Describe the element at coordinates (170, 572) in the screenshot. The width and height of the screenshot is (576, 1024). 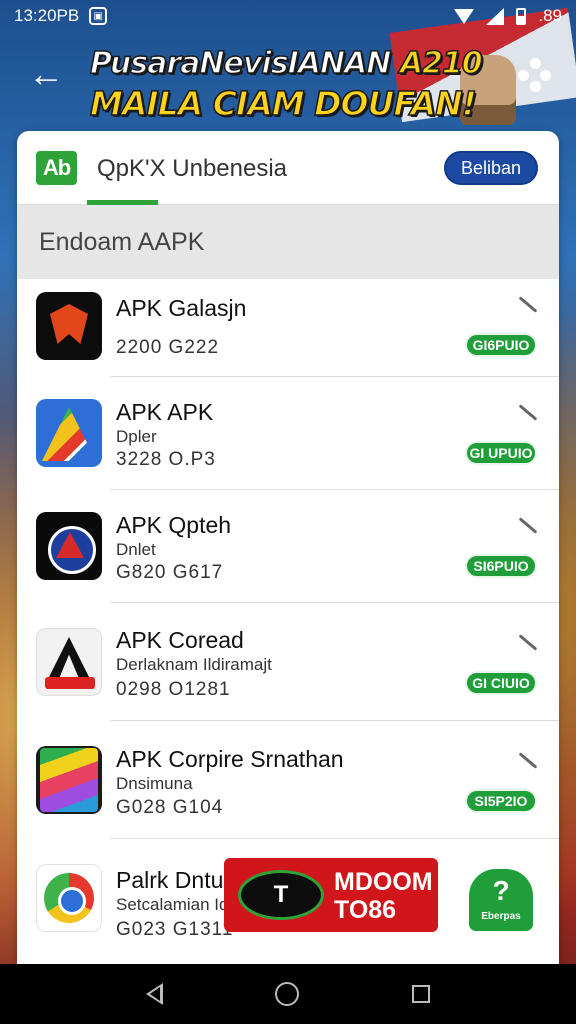
I see `app-meta: G820 G617` at that location.